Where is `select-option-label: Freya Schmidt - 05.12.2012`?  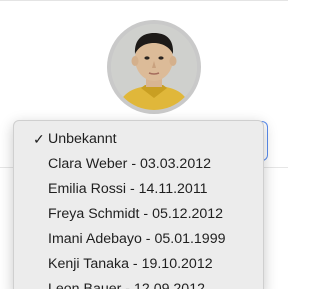
select-option-label: Freya Schmidt - 05.12.2012 is located at coordinates (136, 214).